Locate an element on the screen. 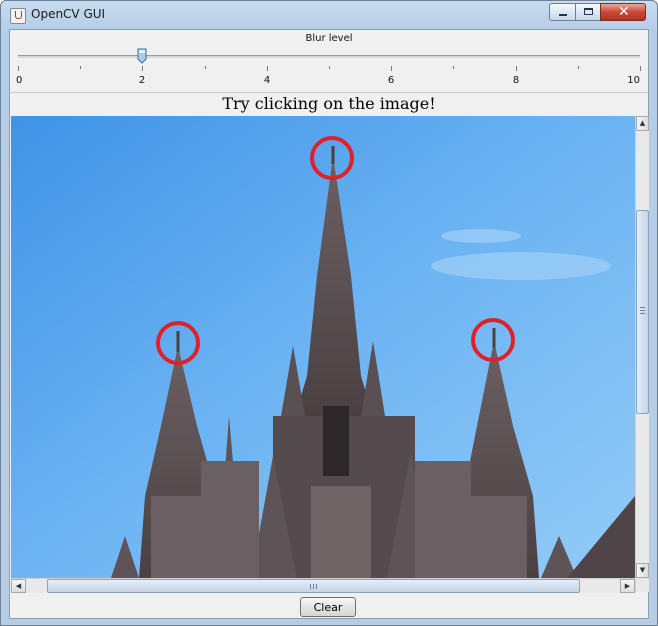  vertical-scroll-thumb is located at coordinates (642, 312).